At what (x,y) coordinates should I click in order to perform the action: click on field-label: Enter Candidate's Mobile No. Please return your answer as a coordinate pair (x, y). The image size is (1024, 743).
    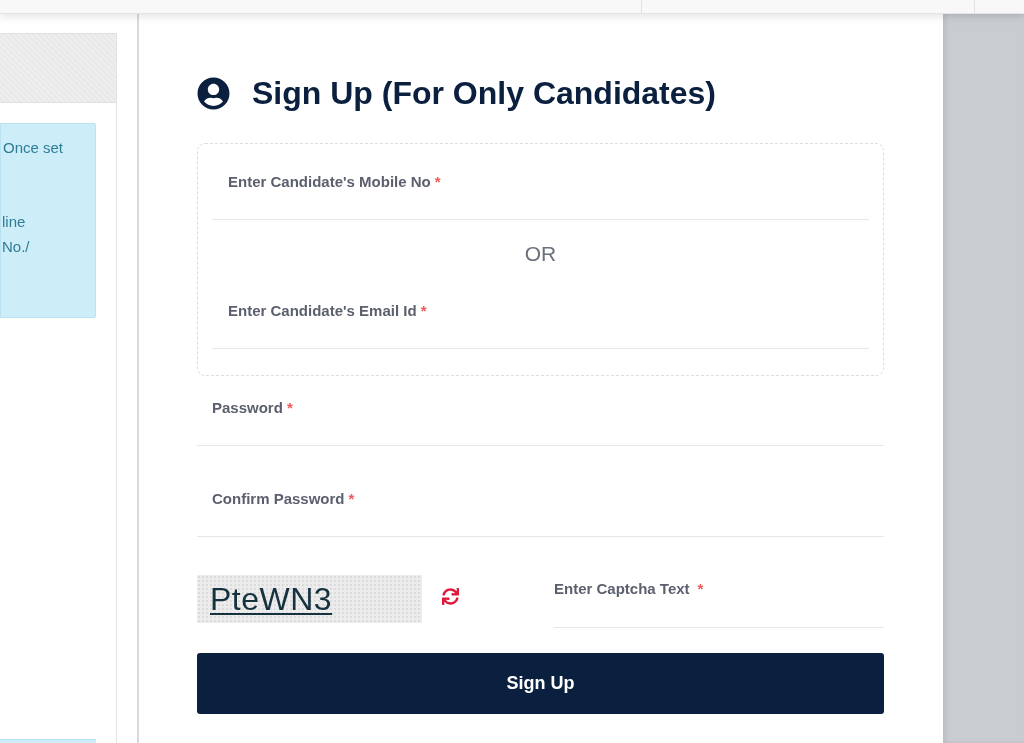
    Looking at the image, I should click on (329, 182).